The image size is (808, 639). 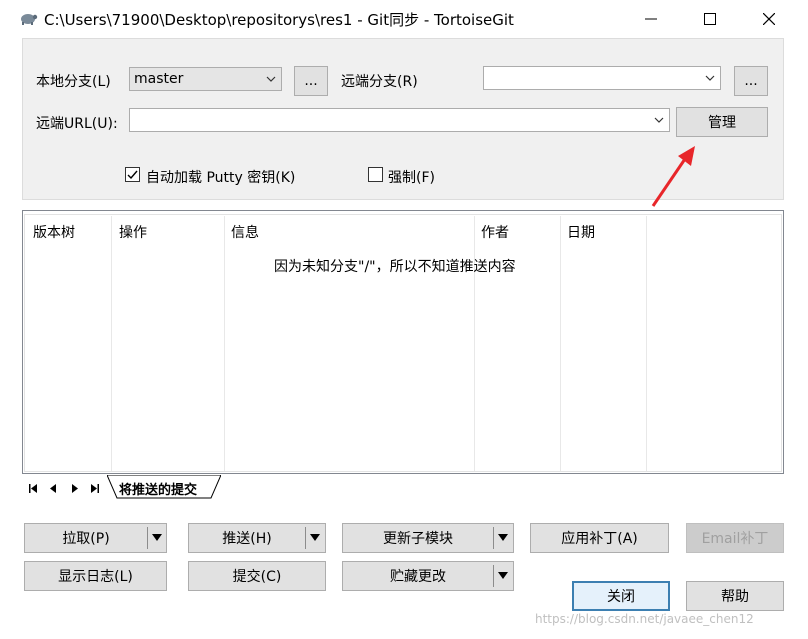 What do you see at coordinates (495, 232) in the screenshot?
I see `column-header-author: 作者` at bounding box center [495, 232].